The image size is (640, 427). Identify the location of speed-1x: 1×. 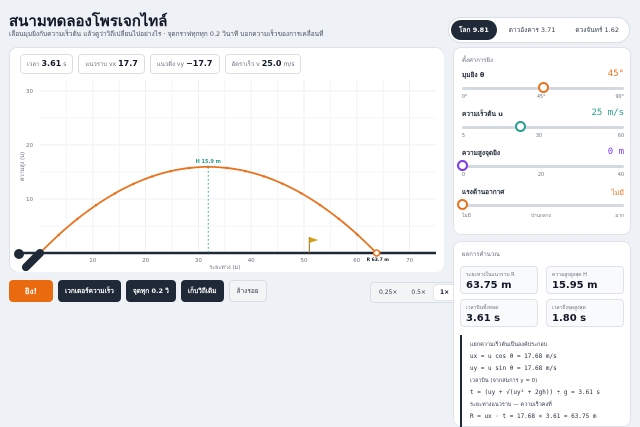
(444, 292).